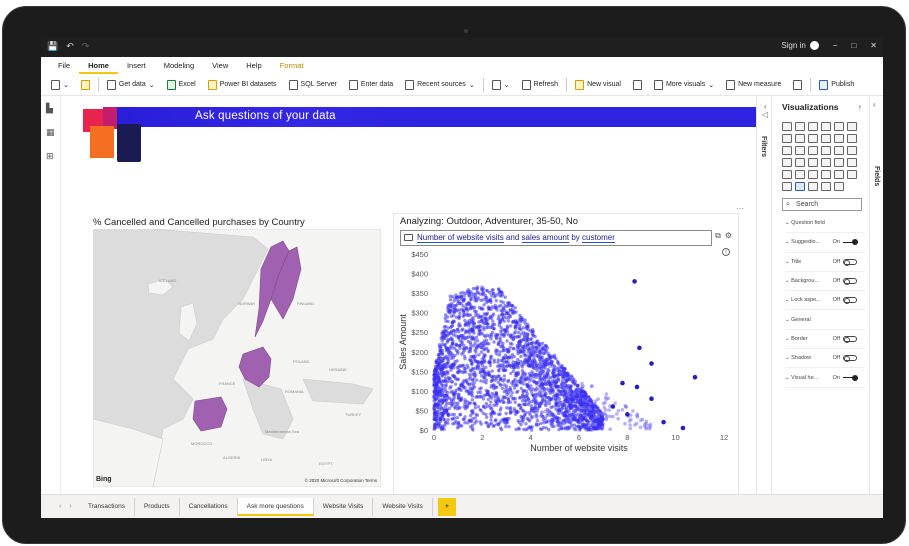 This screenshot has height=546, width=909. I want to click on more-visuals-button: More visuals ⌄, so click(684, 85).